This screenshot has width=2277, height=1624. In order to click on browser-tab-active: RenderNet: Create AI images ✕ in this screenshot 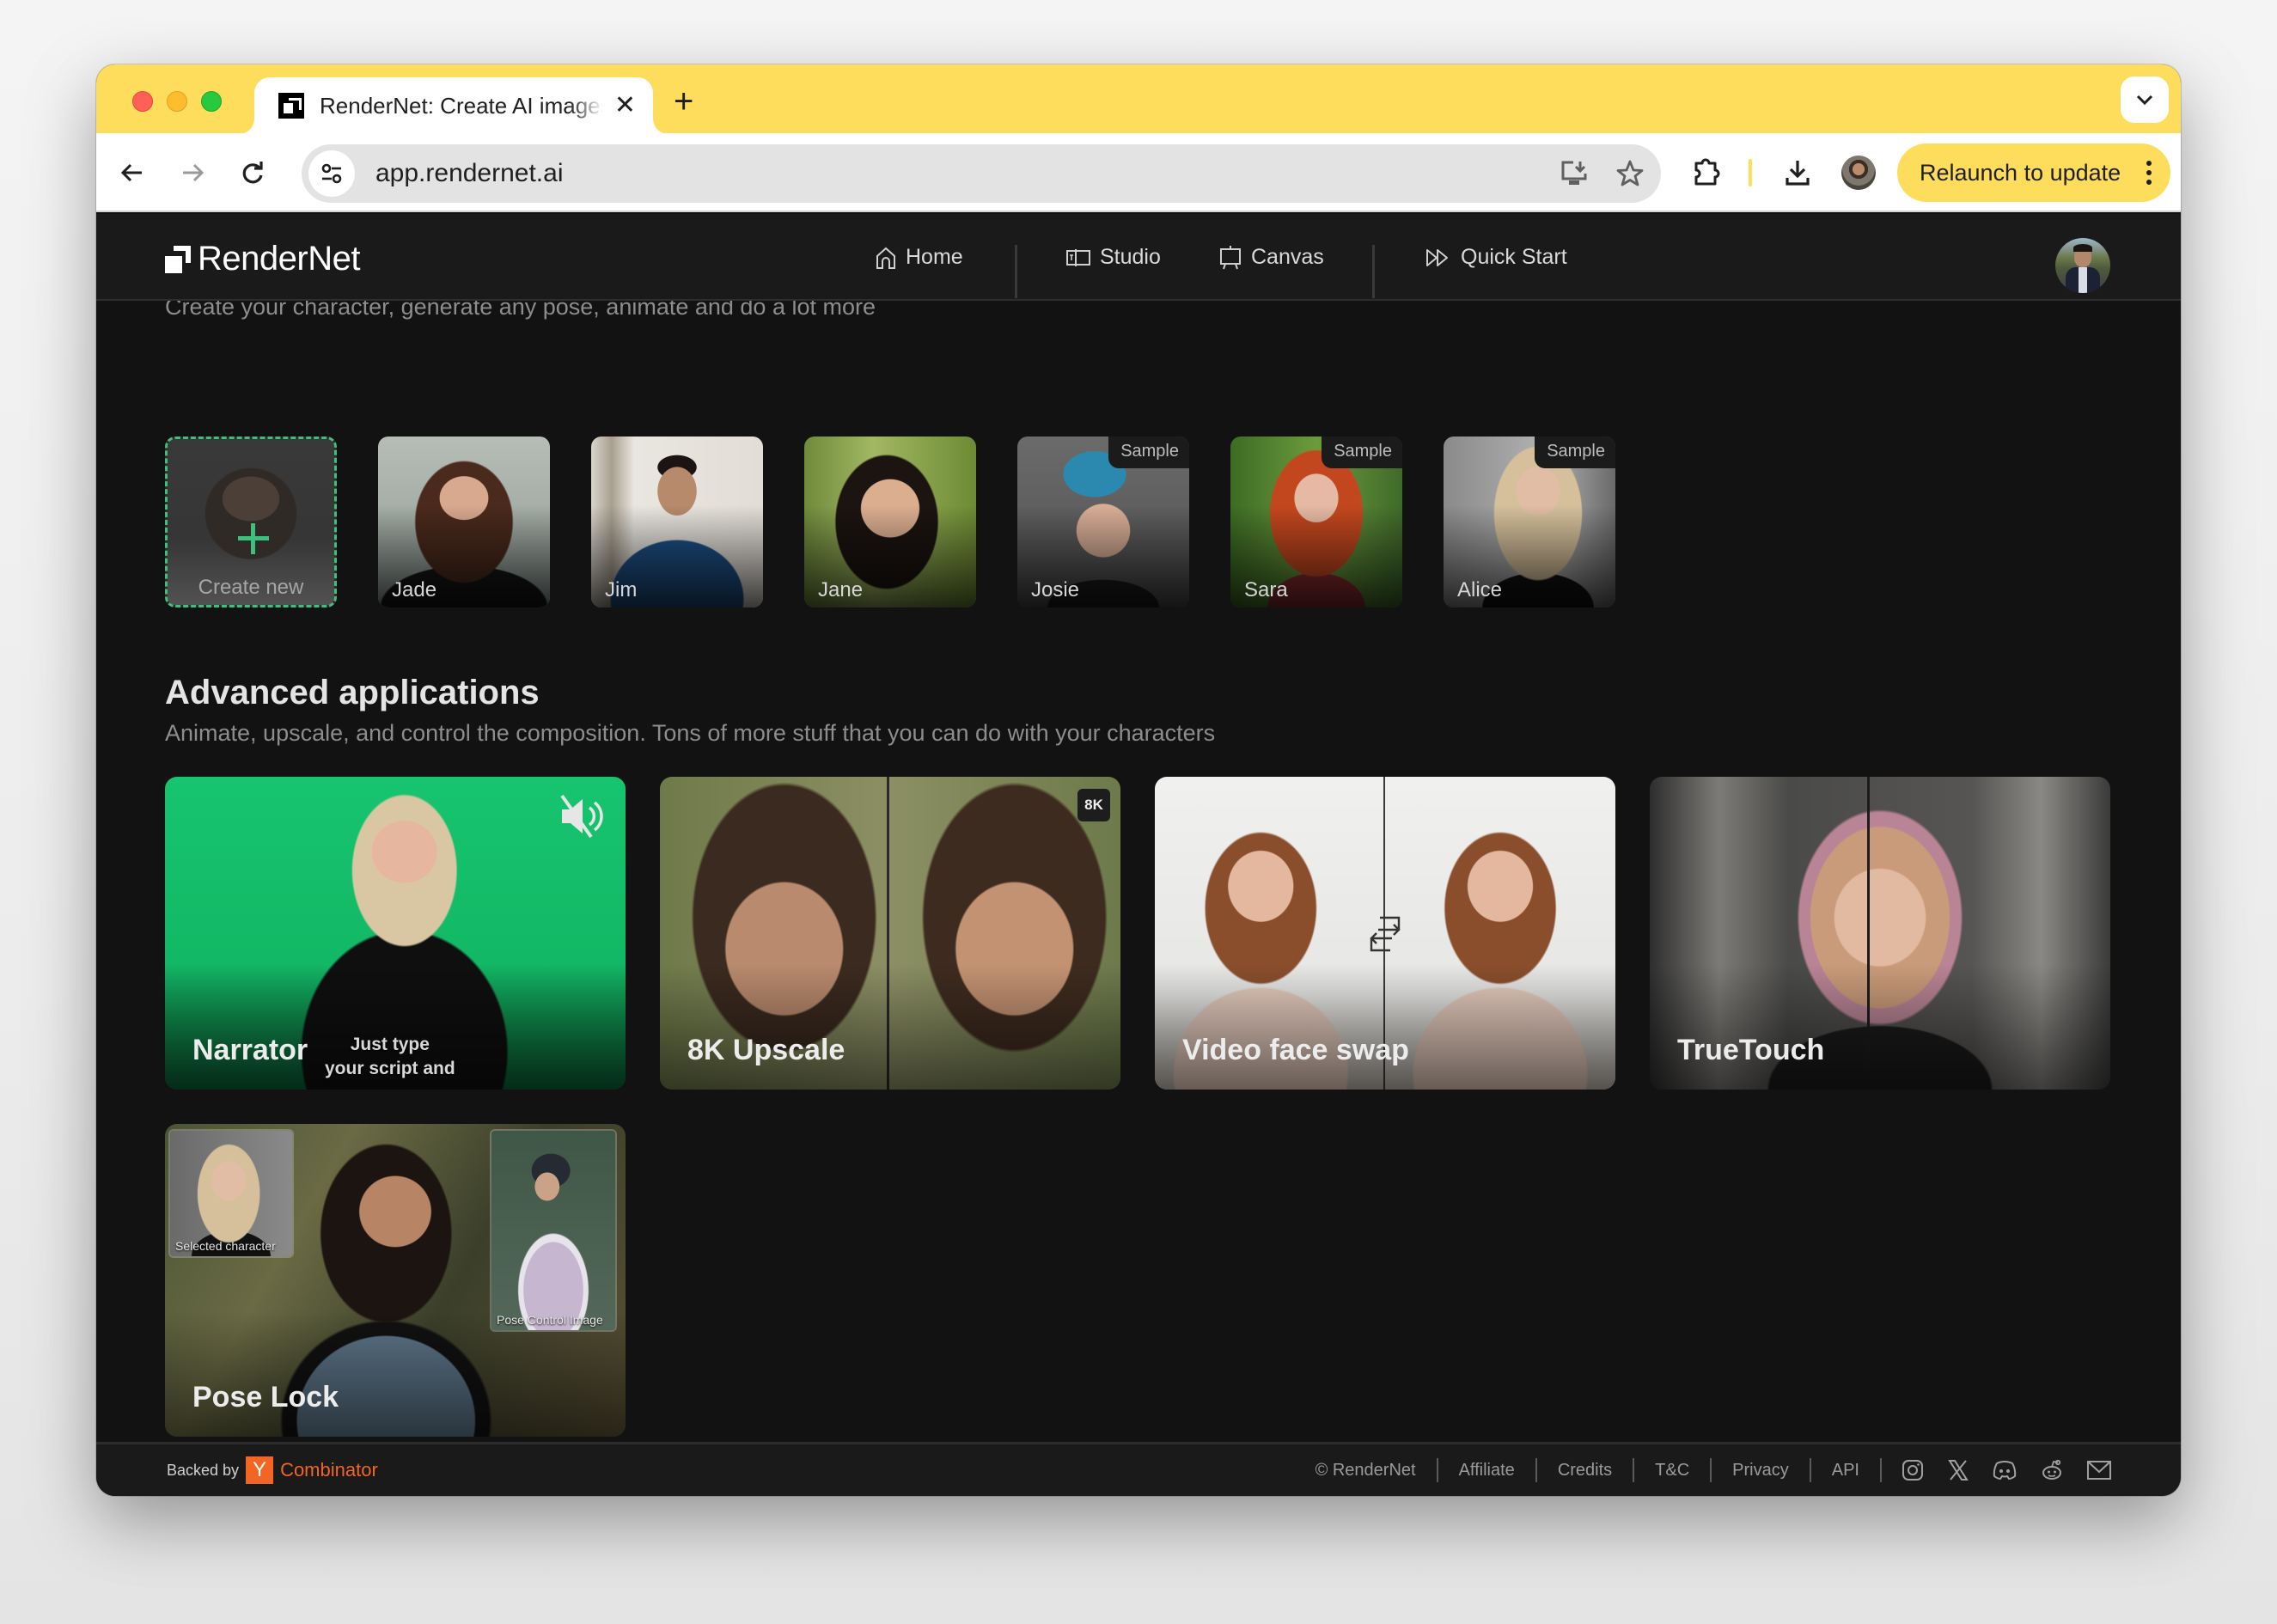, I will do `click(454, 105)`.